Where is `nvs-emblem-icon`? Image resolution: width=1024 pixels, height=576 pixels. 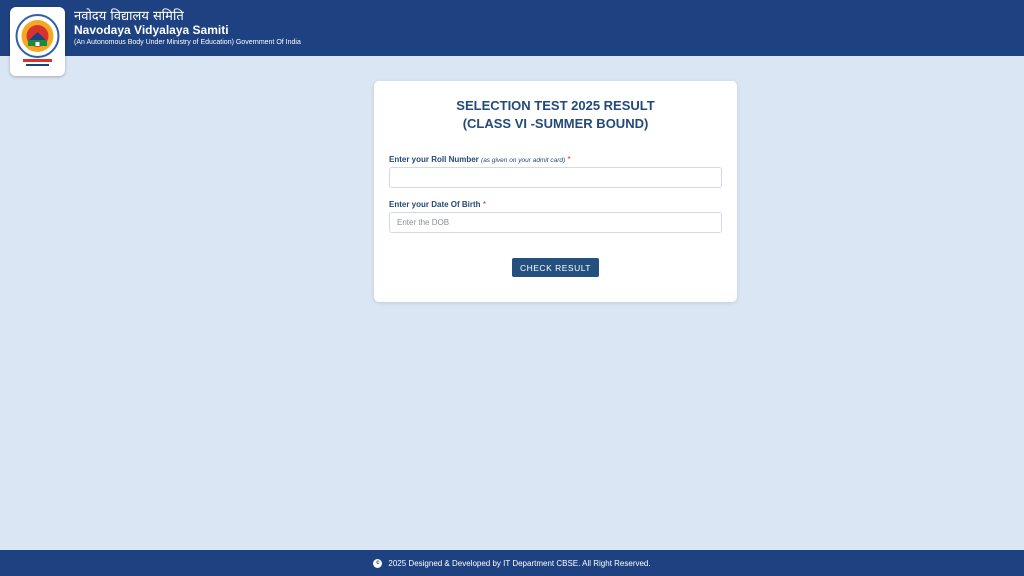
nvs-emblem-icon is located at coordinates (37, 40).